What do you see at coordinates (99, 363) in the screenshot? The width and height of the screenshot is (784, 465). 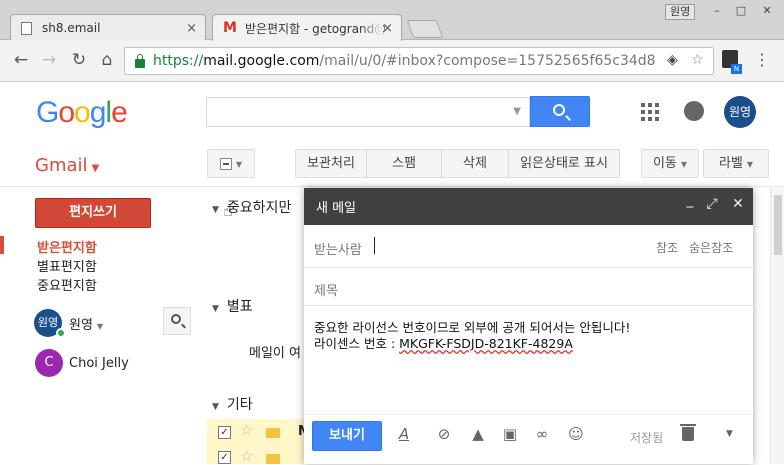 I see `contact-name: Choi Jelly` at bounding box center [99, 363].